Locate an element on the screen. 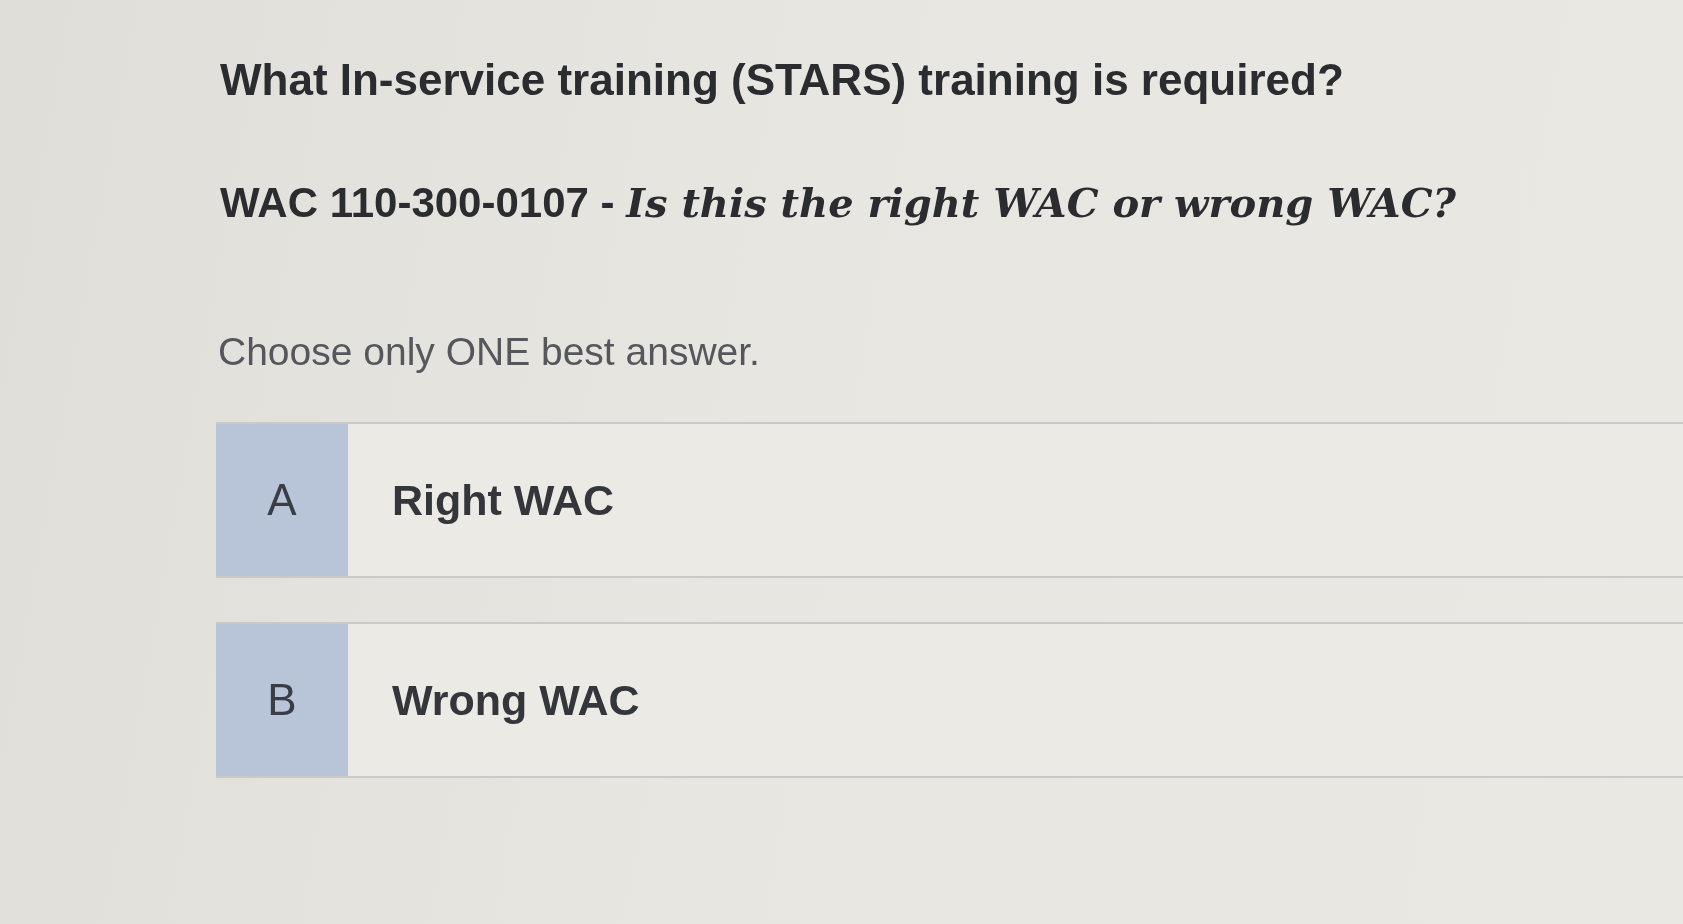 This screenshot has height=924, width=1683. option-label: Right WAC is located at coordinates (503, 500).